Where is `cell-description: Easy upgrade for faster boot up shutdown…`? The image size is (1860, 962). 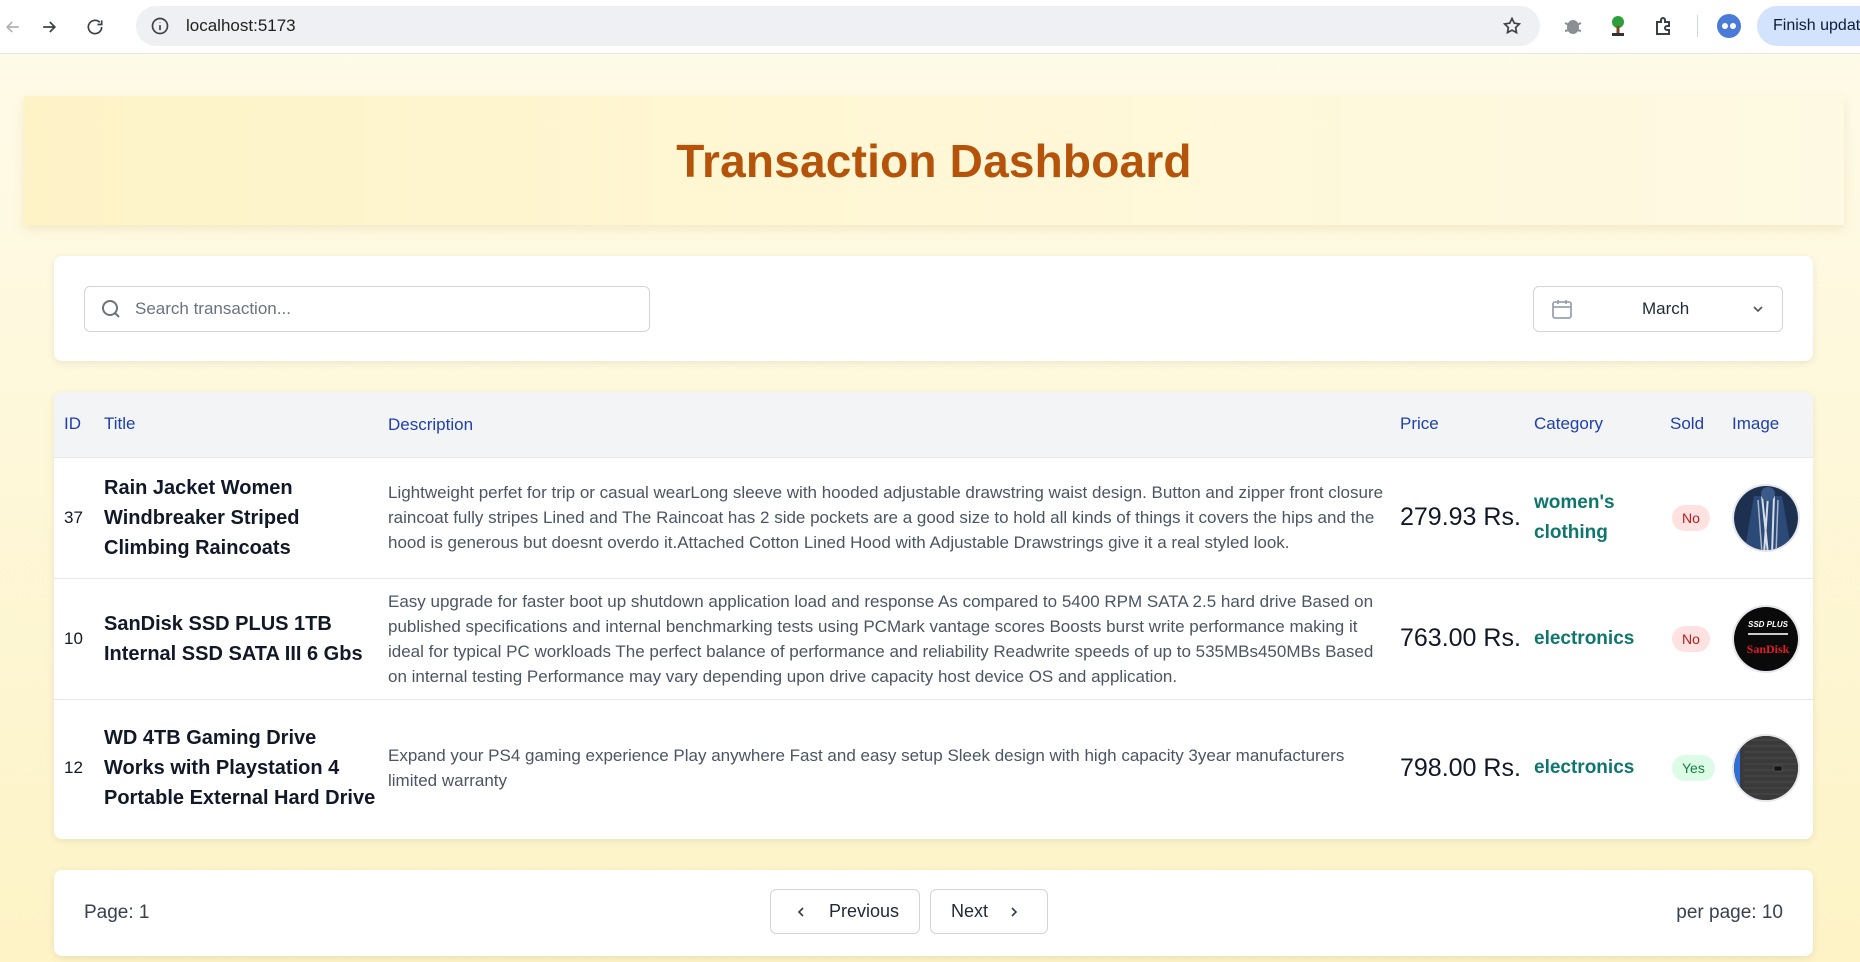 cell-description: Easy upgrade for faster boot up shutdown… is located at coordinates (894, 638).